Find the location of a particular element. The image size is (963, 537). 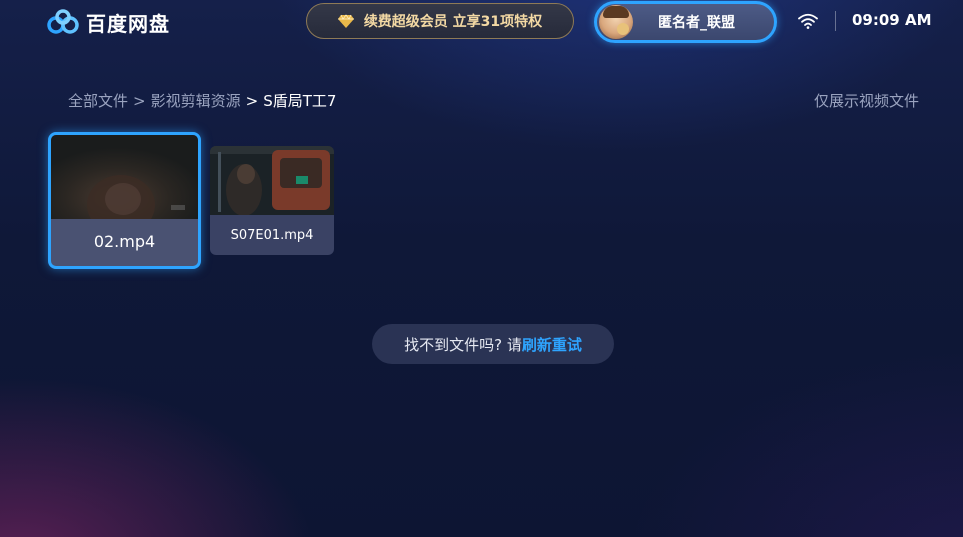

app-logo: 百度网盘 is located at coordinates (108, 22).